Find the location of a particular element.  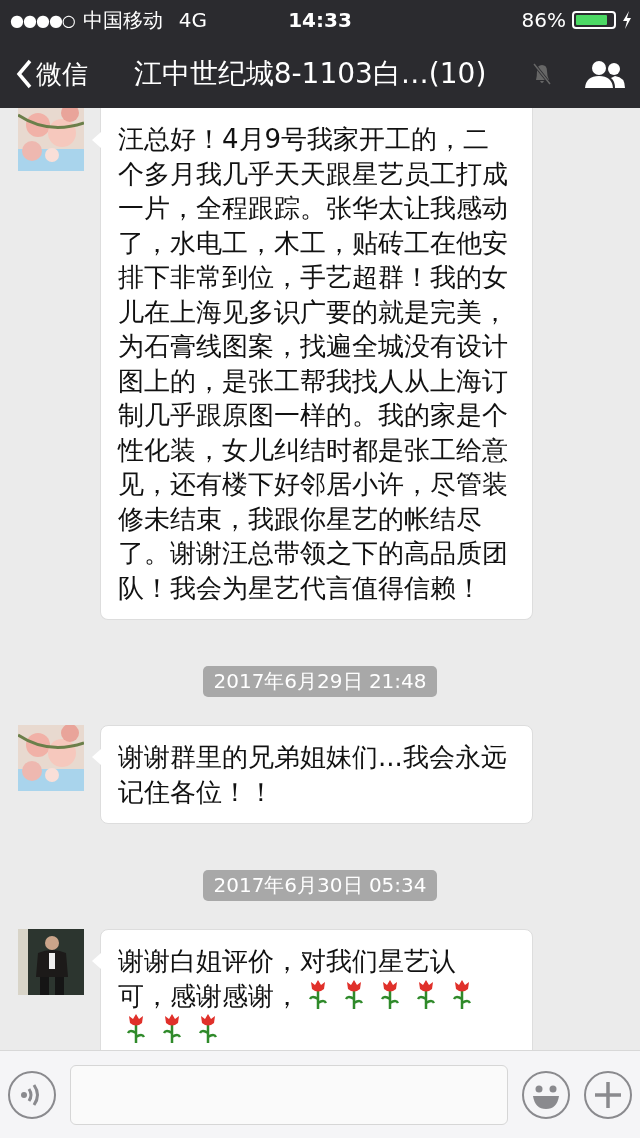

timestamp: 2017年6月30日 05:34 is located at coordinates (320, 885).